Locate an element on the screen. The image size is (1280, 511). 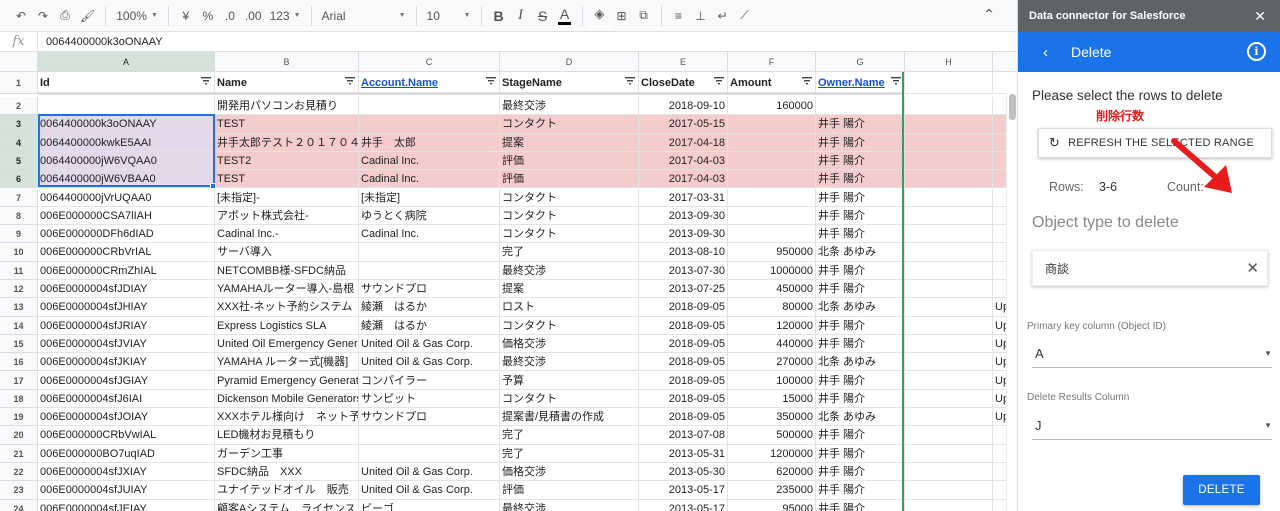
table-cell: 006E0000004sfJGIAY is located at coordinates (126, 380).